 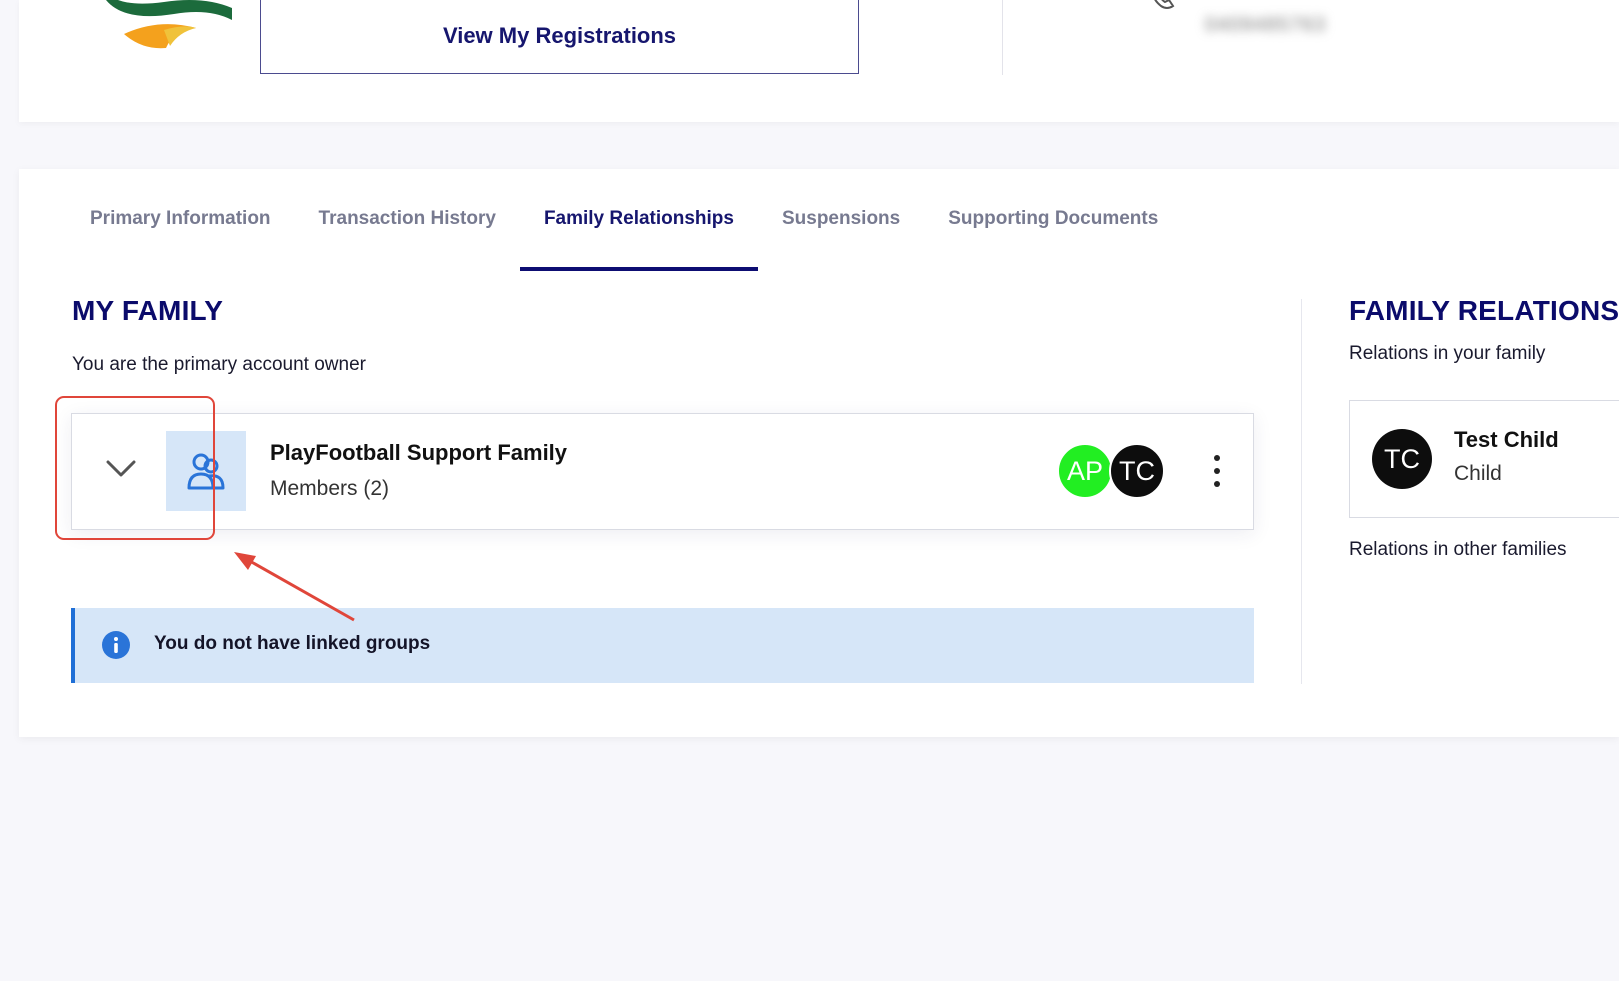 I want to click on annotation-arrow-icon, so click(x=294, y=587).